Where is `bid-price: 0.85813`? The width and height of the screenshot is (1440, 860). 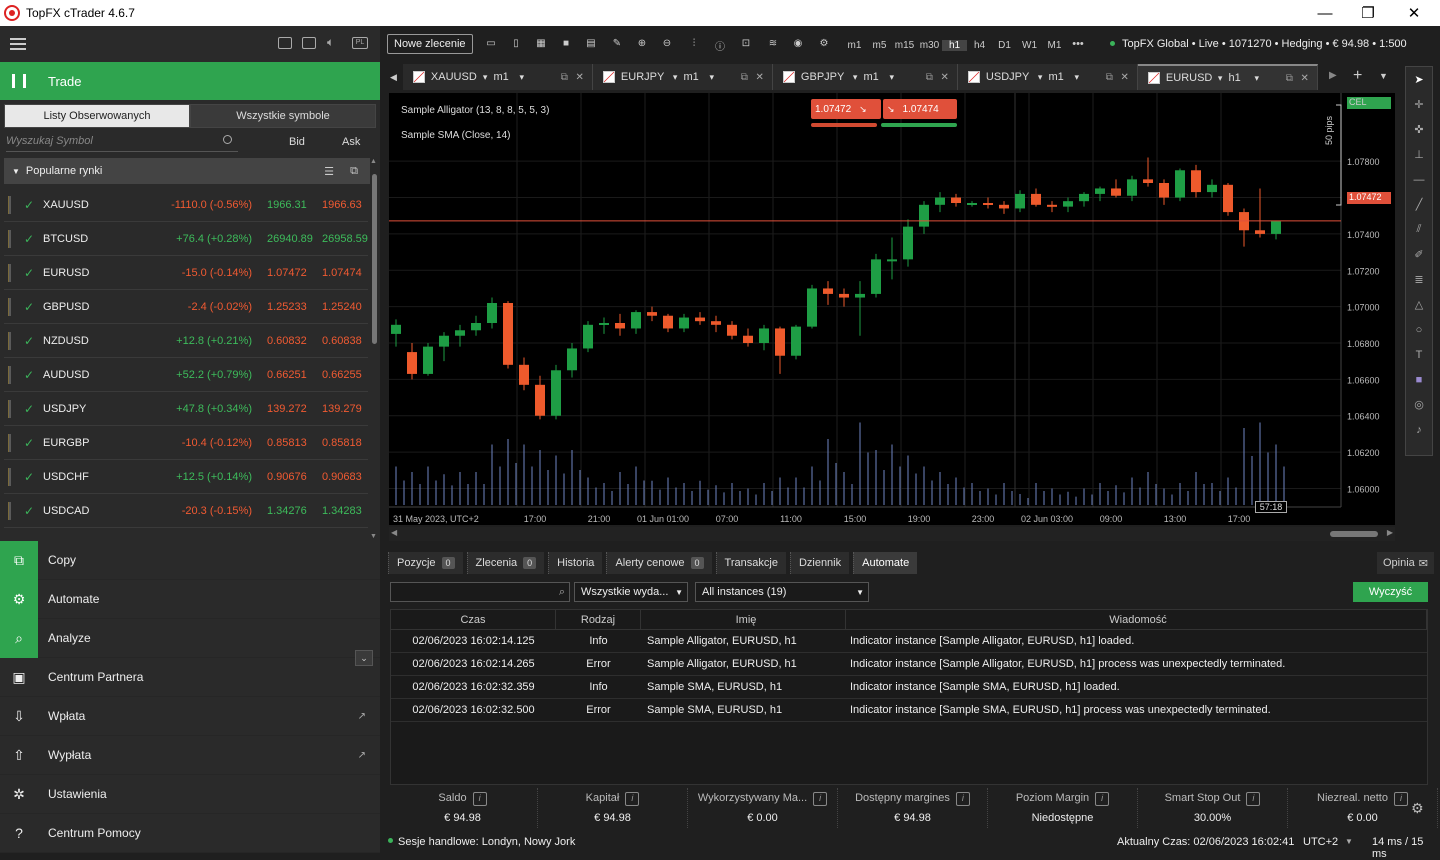
bid-price: 0.85813 is located at coordinates (287, 443).